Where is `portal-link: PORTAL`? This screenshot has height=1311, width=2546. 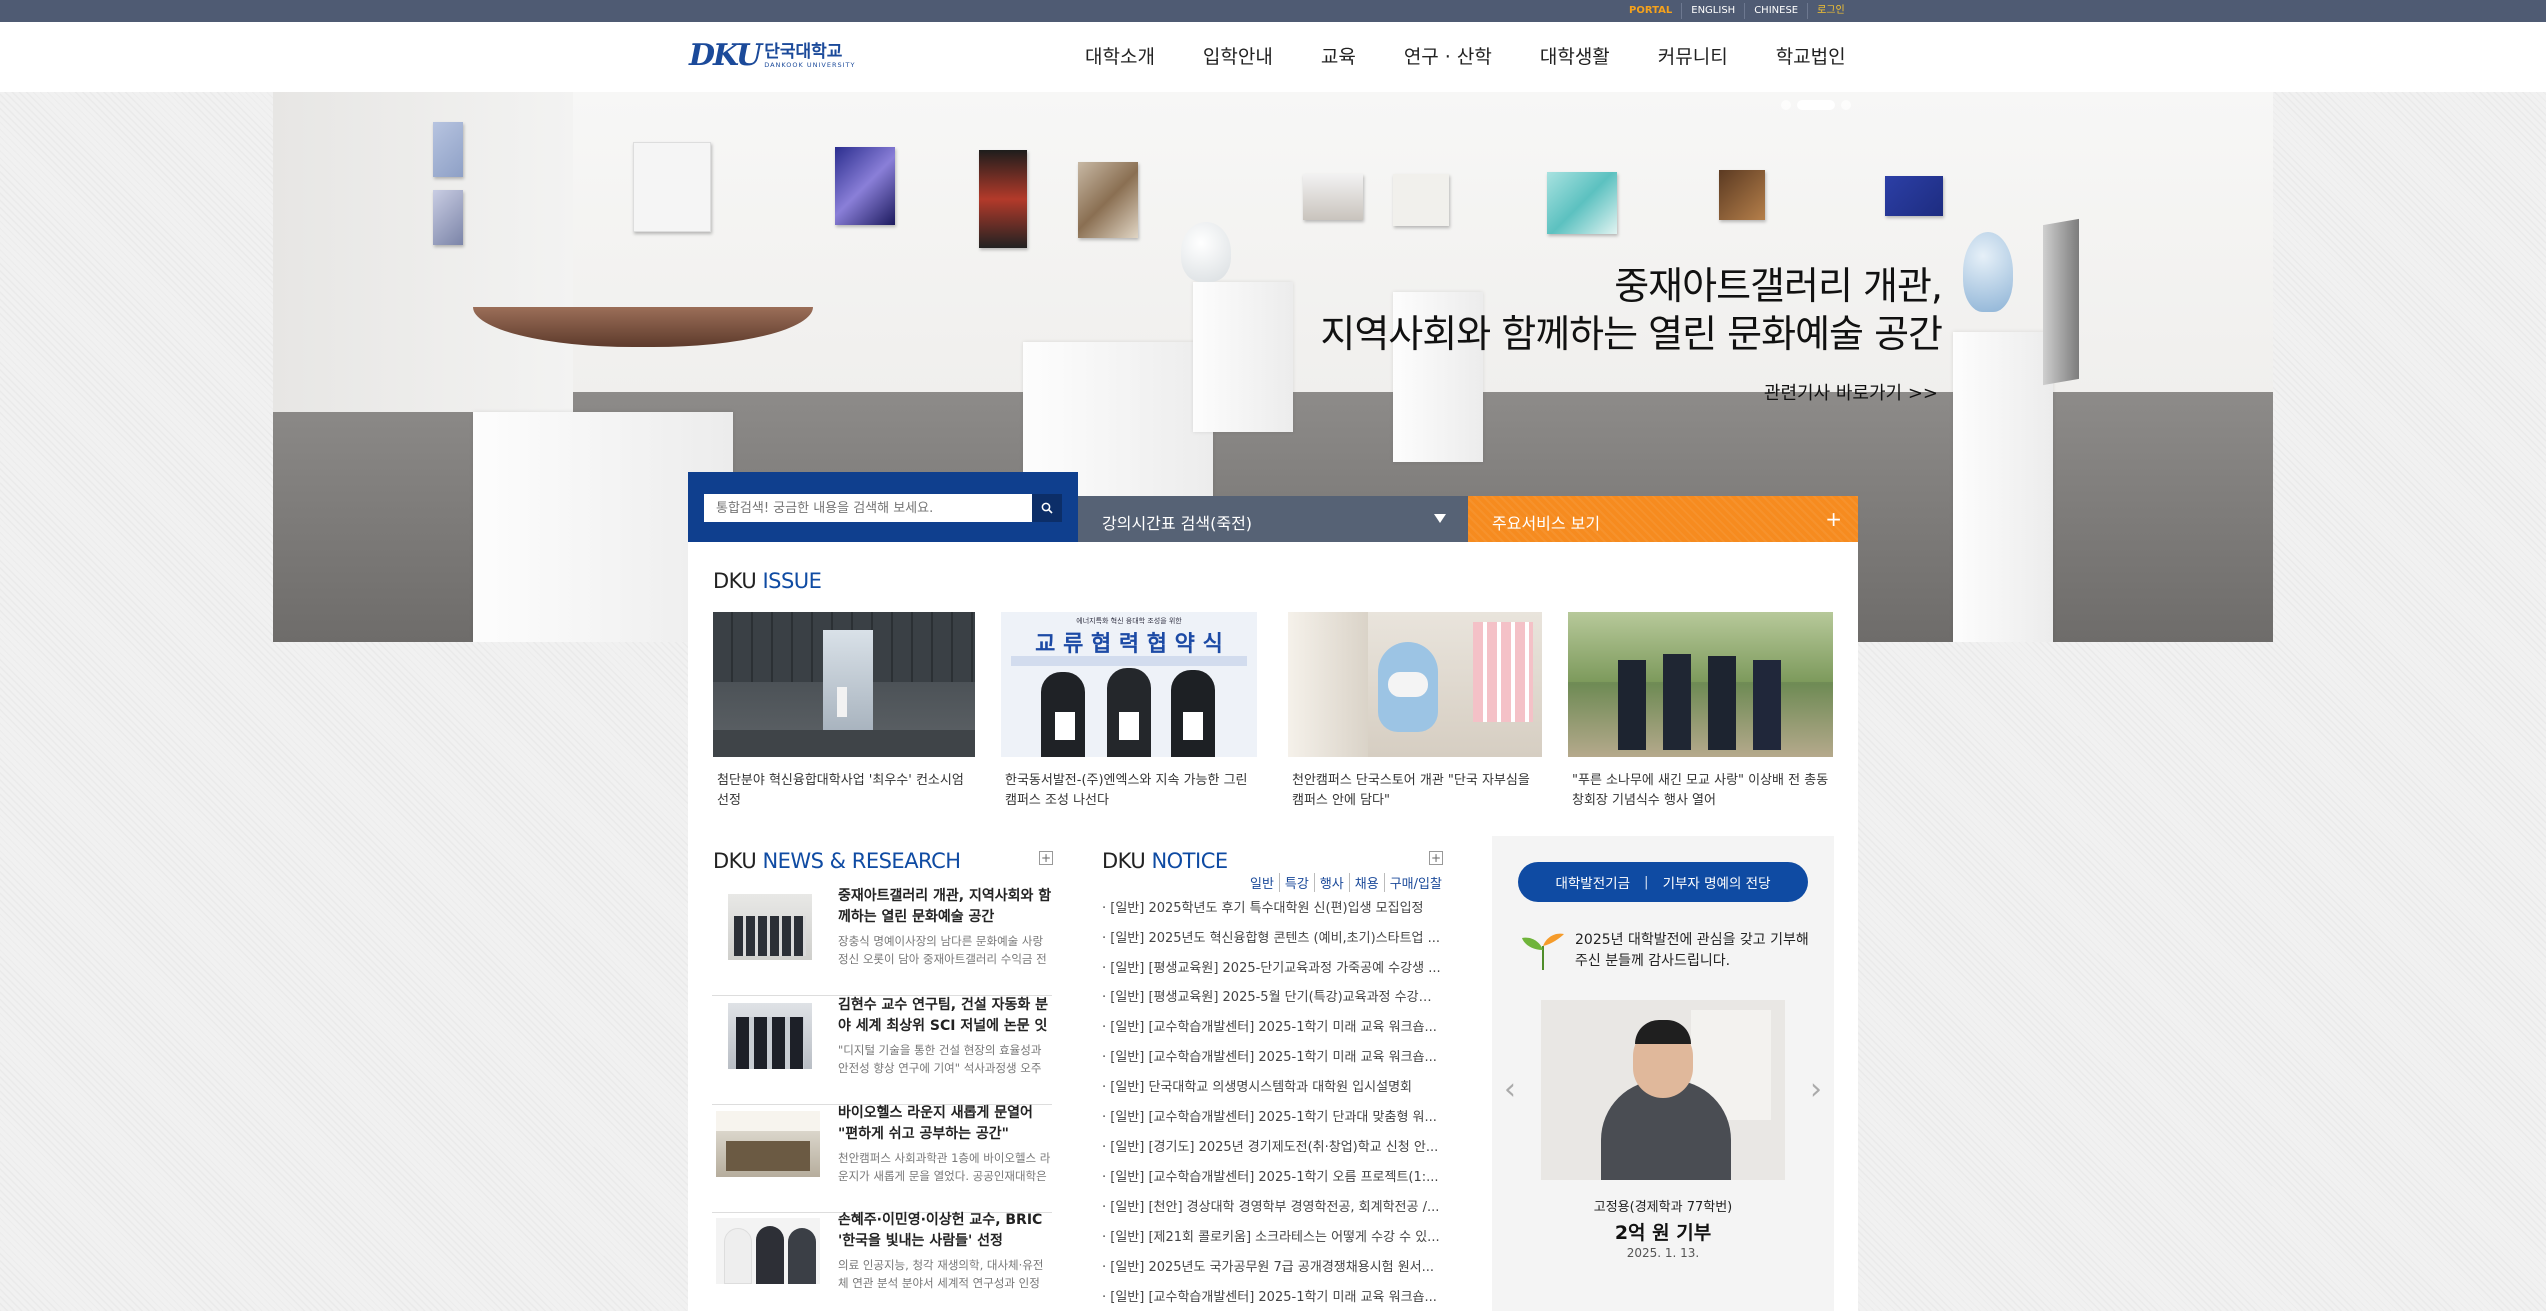 portal-link: PORTAL is located at coordinates (1650, 11).